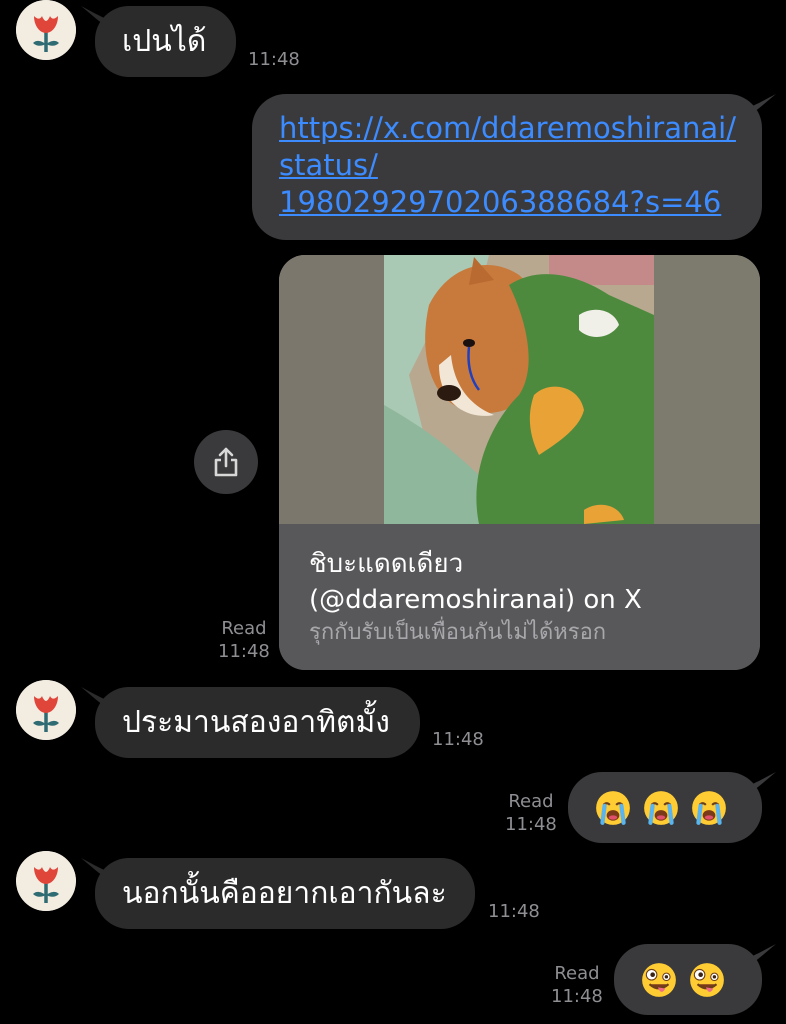  I want to click on link-text-line-2: status/, so click(510, 165).